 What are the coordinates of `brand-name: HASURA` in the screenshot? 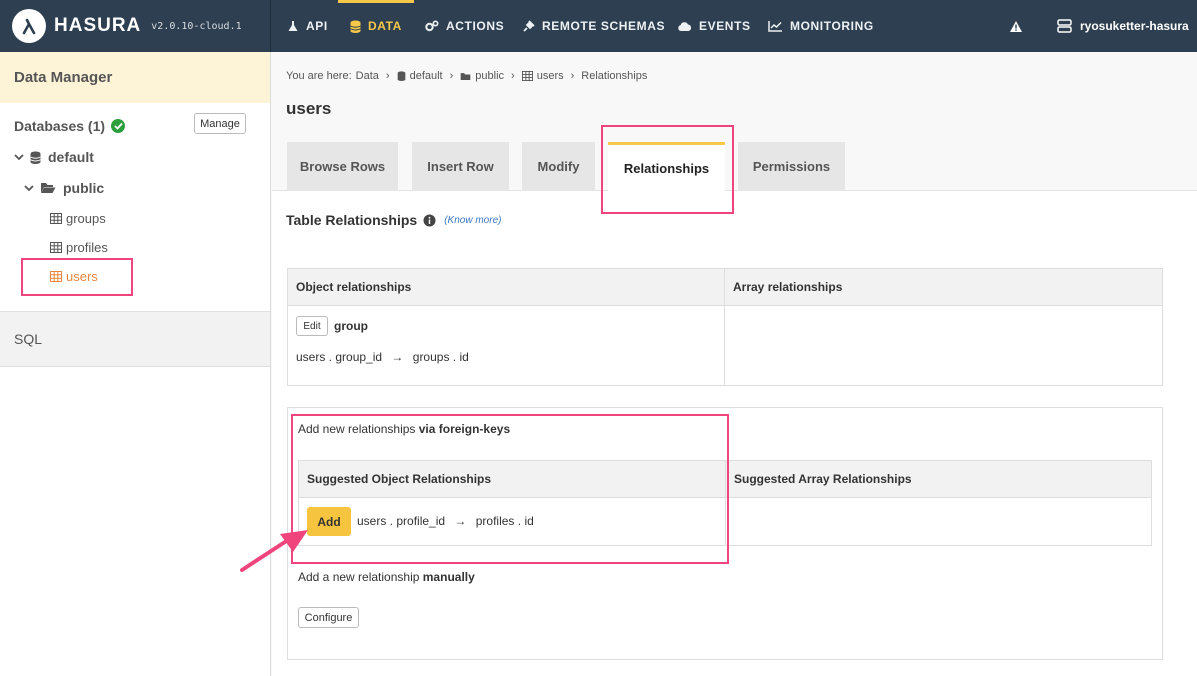 It's located at (98, 25).